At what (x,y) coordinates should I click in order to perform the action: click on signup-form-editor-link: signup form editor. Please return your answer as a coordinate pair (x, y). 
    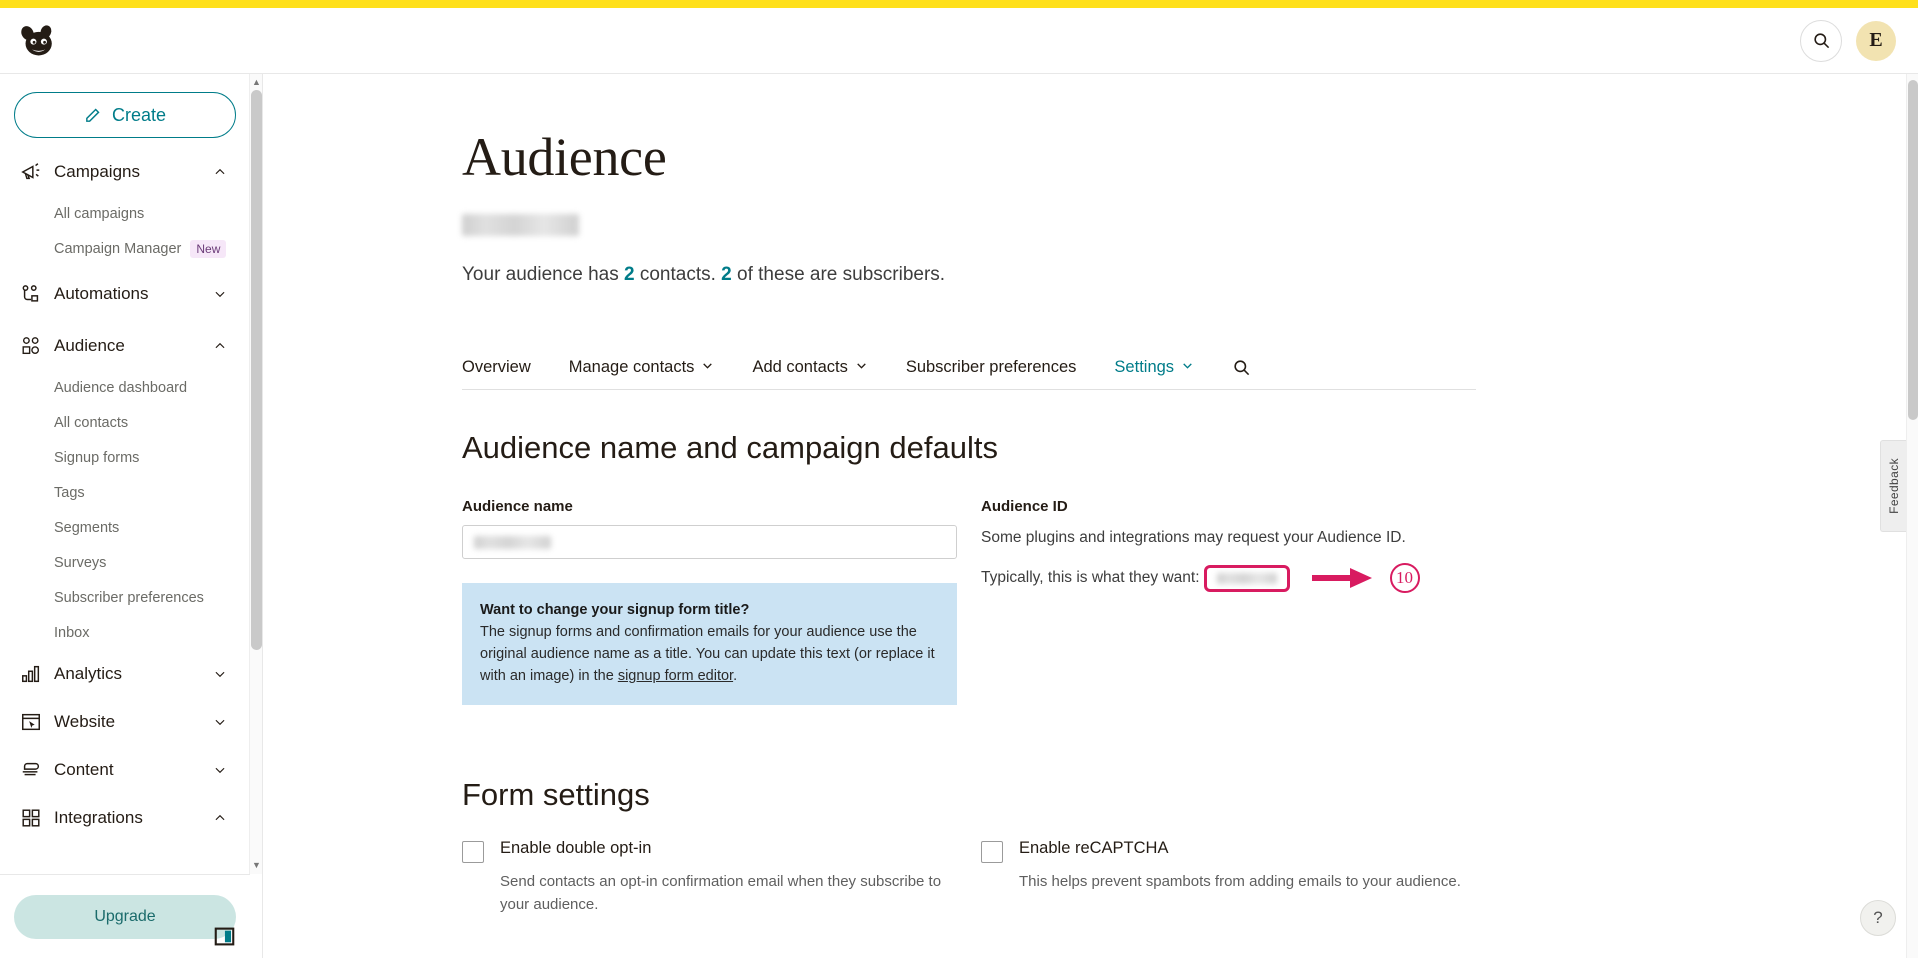
    Looking at the image, I should click on (675, 676).